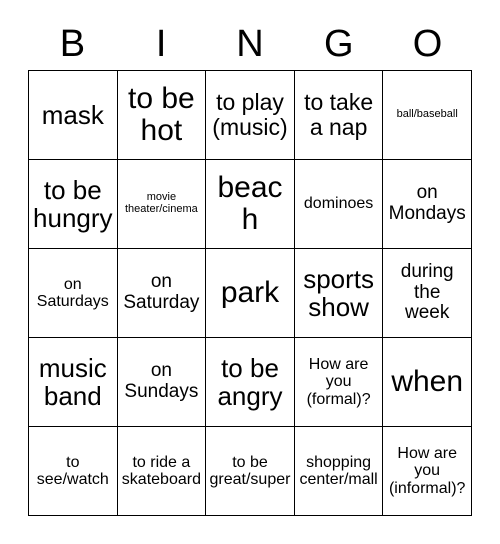 The image size is (500, 544). I want to click on bingo-cell-text: music band, so click(72, 381).